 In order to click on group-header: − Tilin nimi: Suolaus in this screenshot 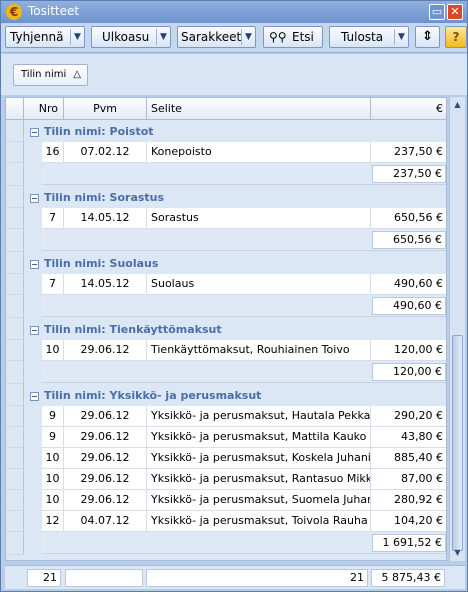, I will do `click(94, 263)`.